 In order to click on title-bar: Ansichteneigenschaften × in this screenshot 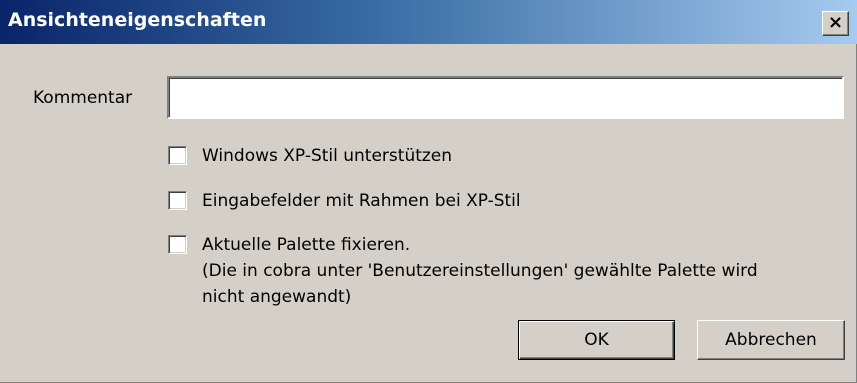, I will do `click(428, 22)`.